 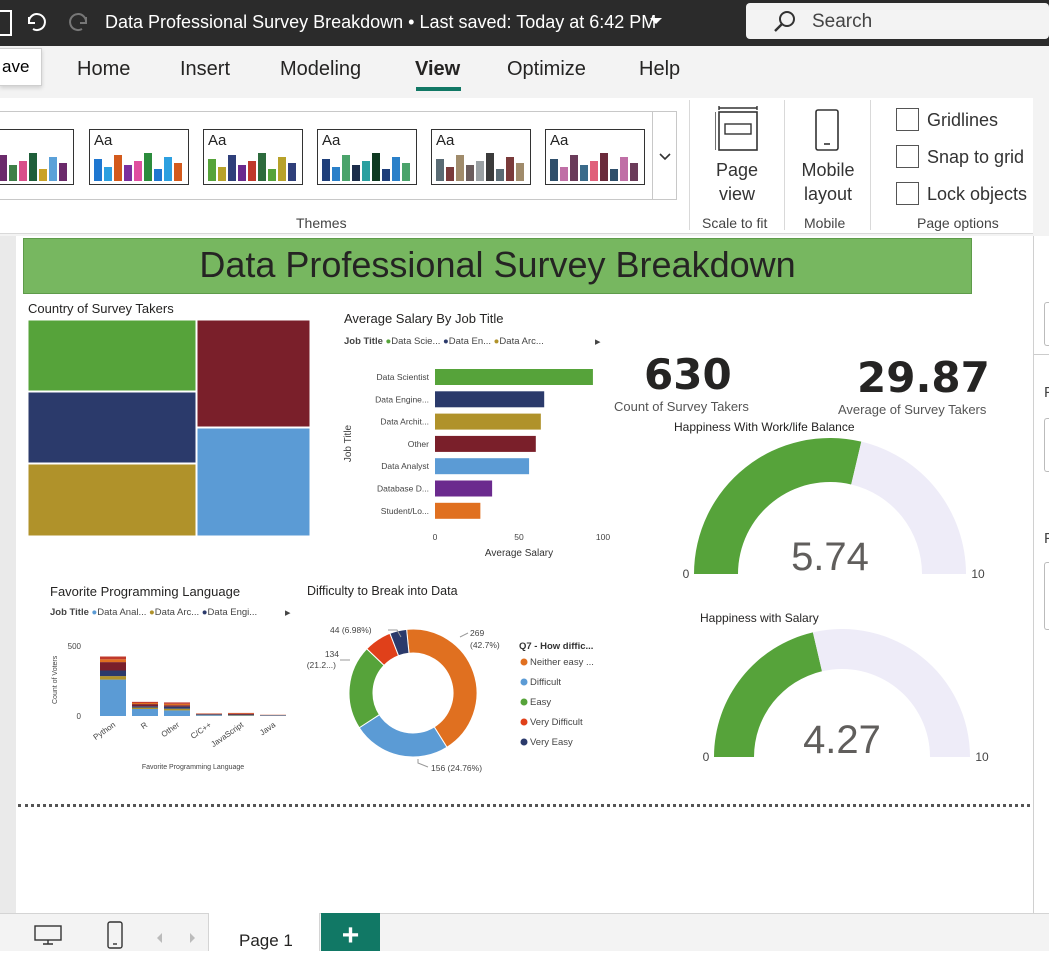 What do you see at coordinates (6, 23) in the screenshot?
I see `app-menu-icon` at bounding box center [6, 23].